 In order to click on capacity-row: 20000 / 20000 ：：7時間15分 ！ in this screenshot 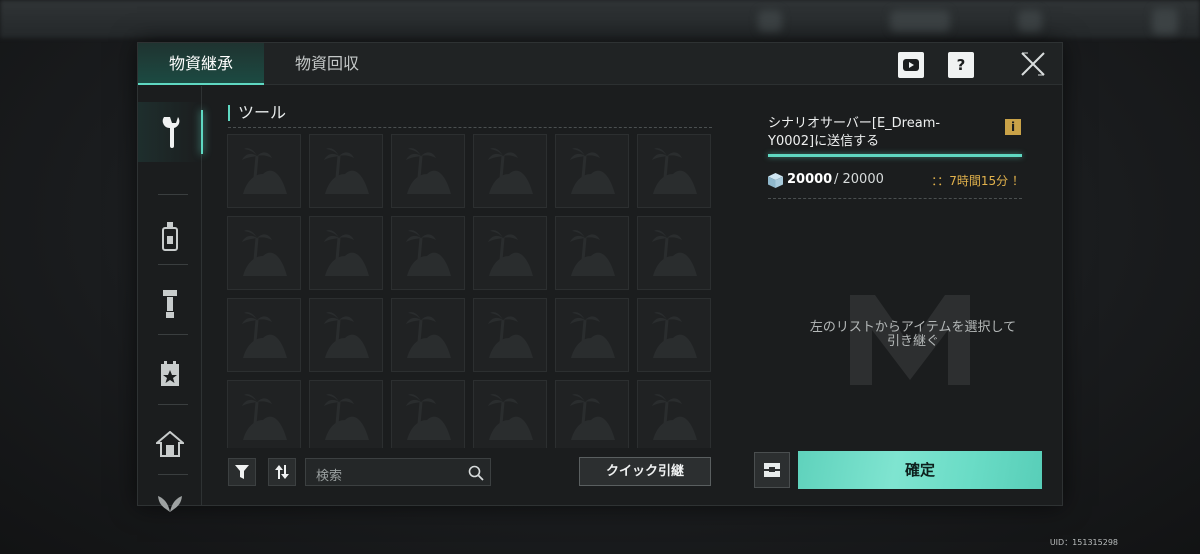, I will do `click(896, 181)`.